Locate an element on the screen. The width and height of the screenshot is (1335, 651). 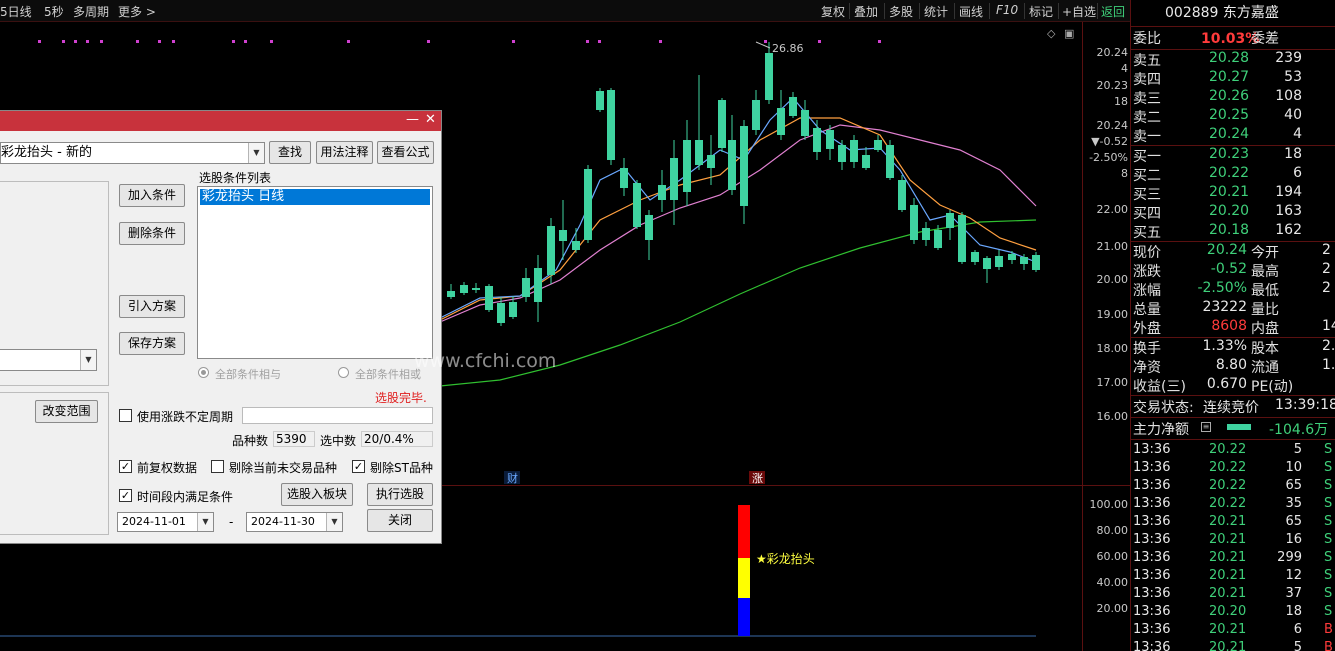
radio-all-and-label: 全部条件相与 is located at coordinates (248, 374).